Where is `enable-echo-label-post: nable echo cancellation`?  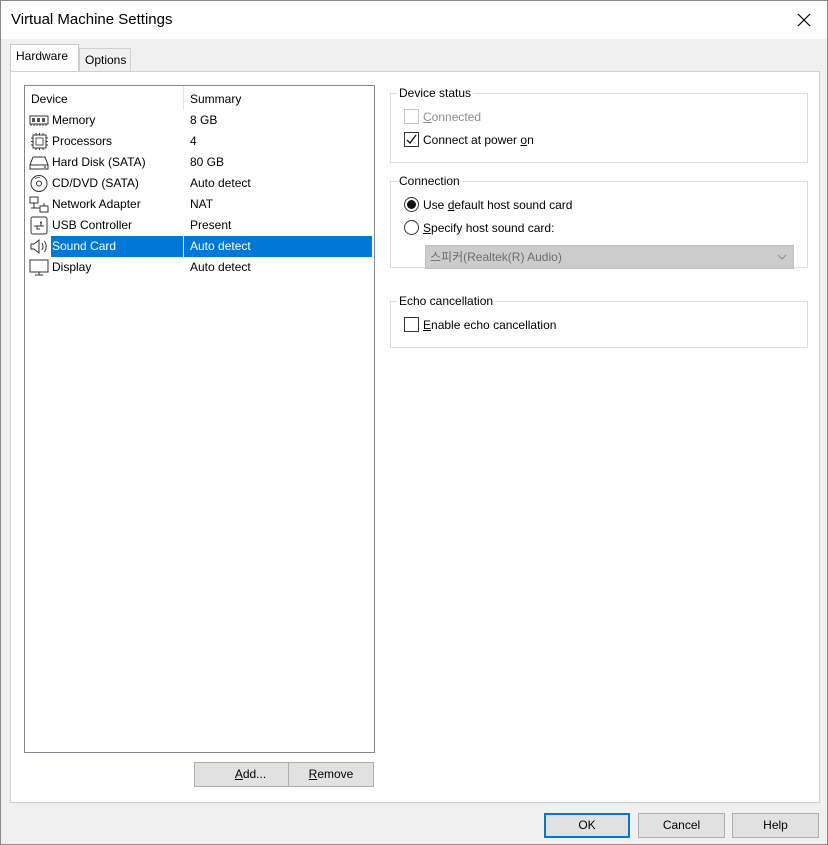
enable-echo-label-post: nable echo cancellation is located at coordinates (494, 324).